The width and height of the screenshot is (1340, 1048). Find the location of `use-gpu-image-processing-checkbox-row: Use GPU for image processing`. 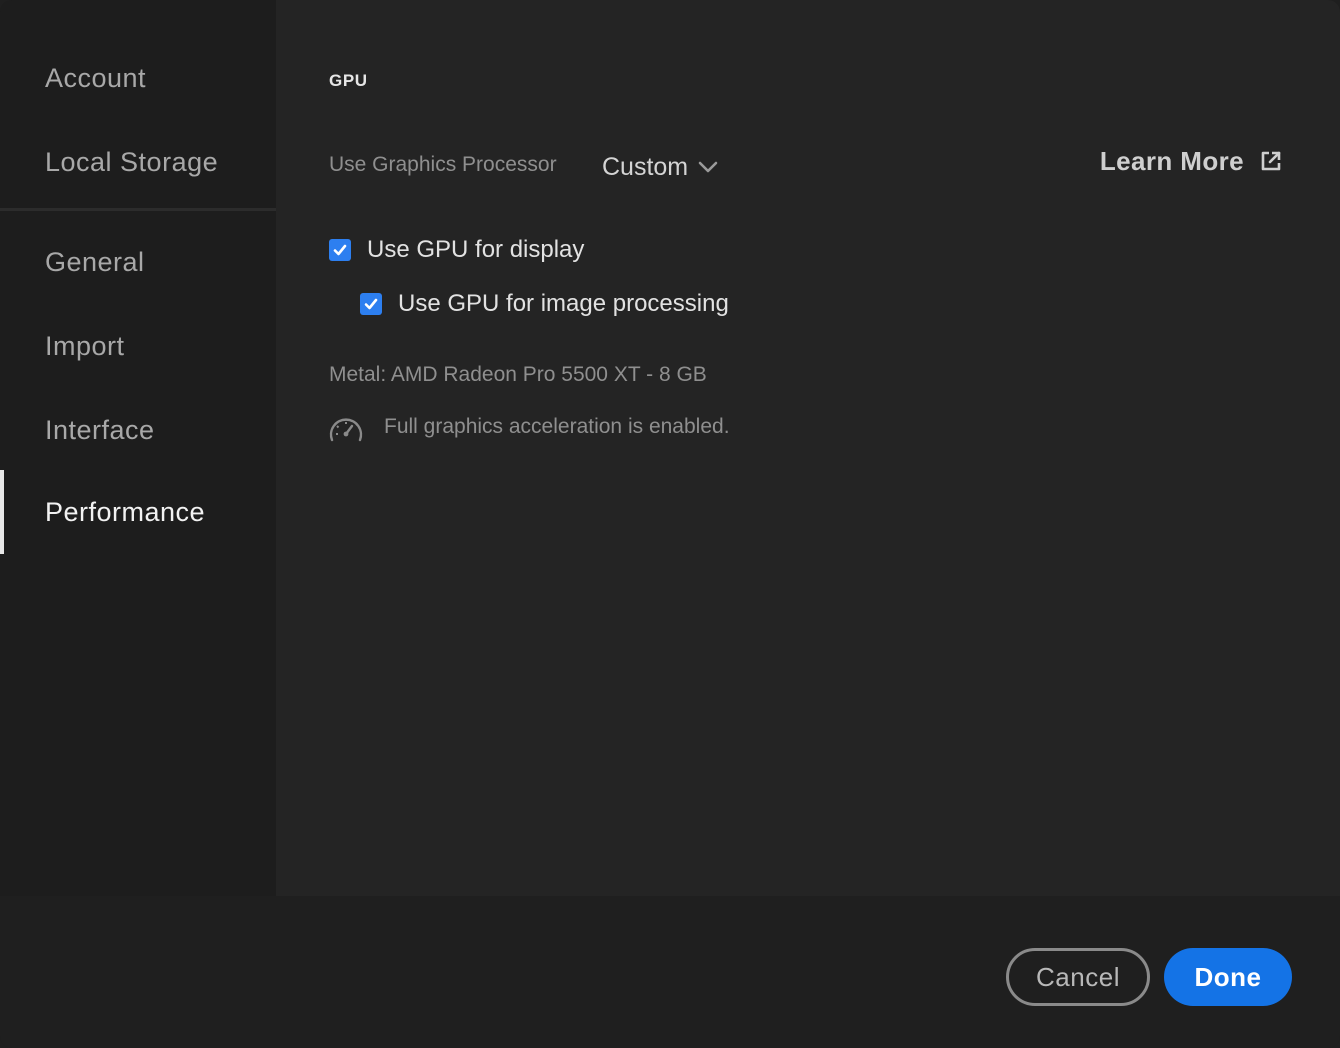

use-gpu-image-processing-checkbox-row: Use GPU for image processing is located at coordinates (544, 304).